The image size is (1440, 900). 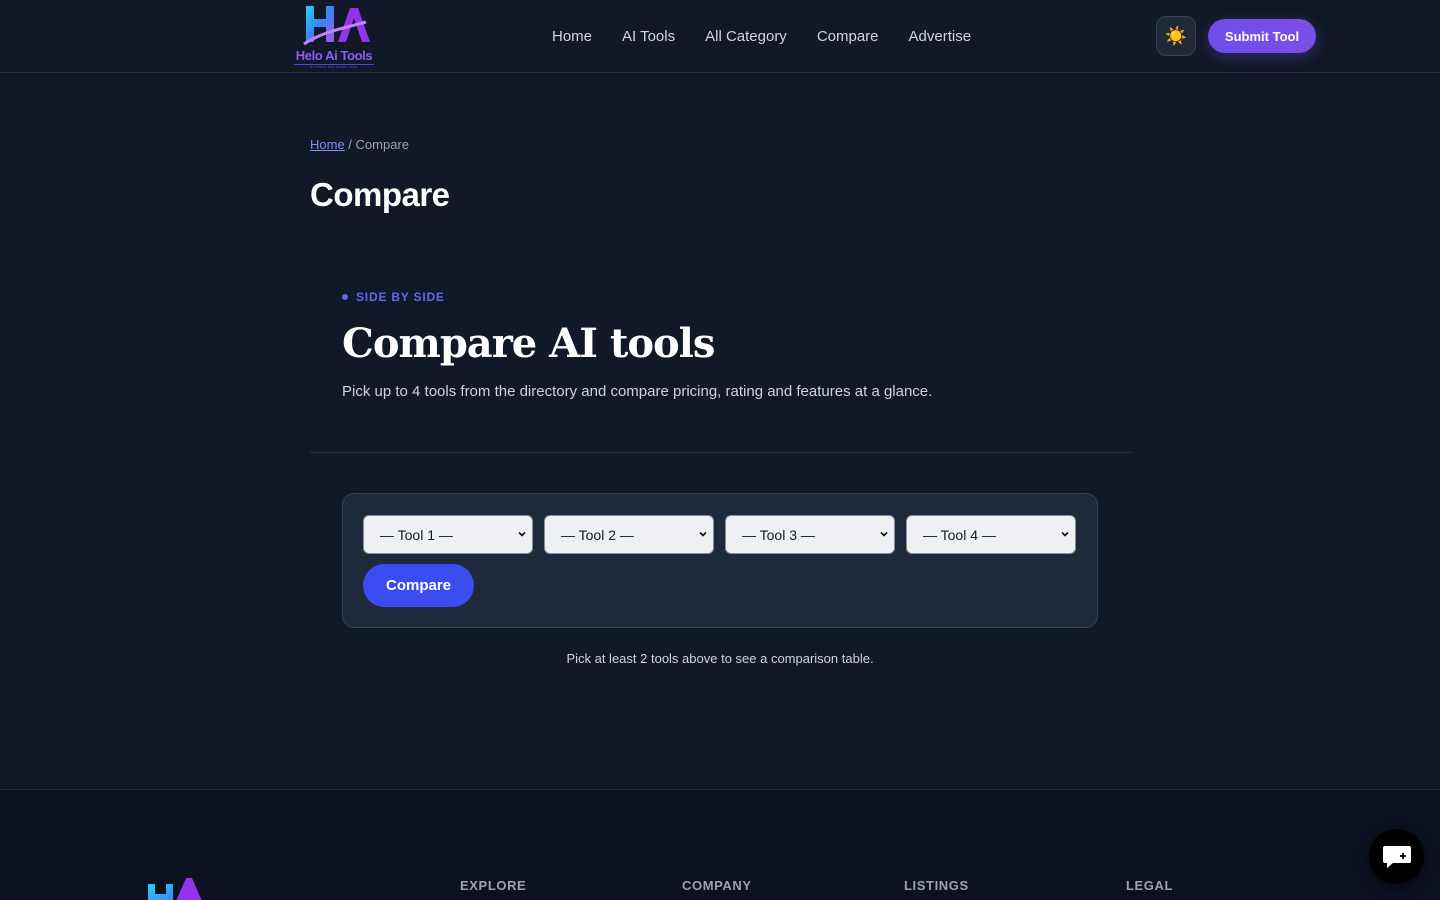 What do you see at coordinates (572, 37) in the screenshot?
I see `nav-home: Home` at bounding box center [572, 37].